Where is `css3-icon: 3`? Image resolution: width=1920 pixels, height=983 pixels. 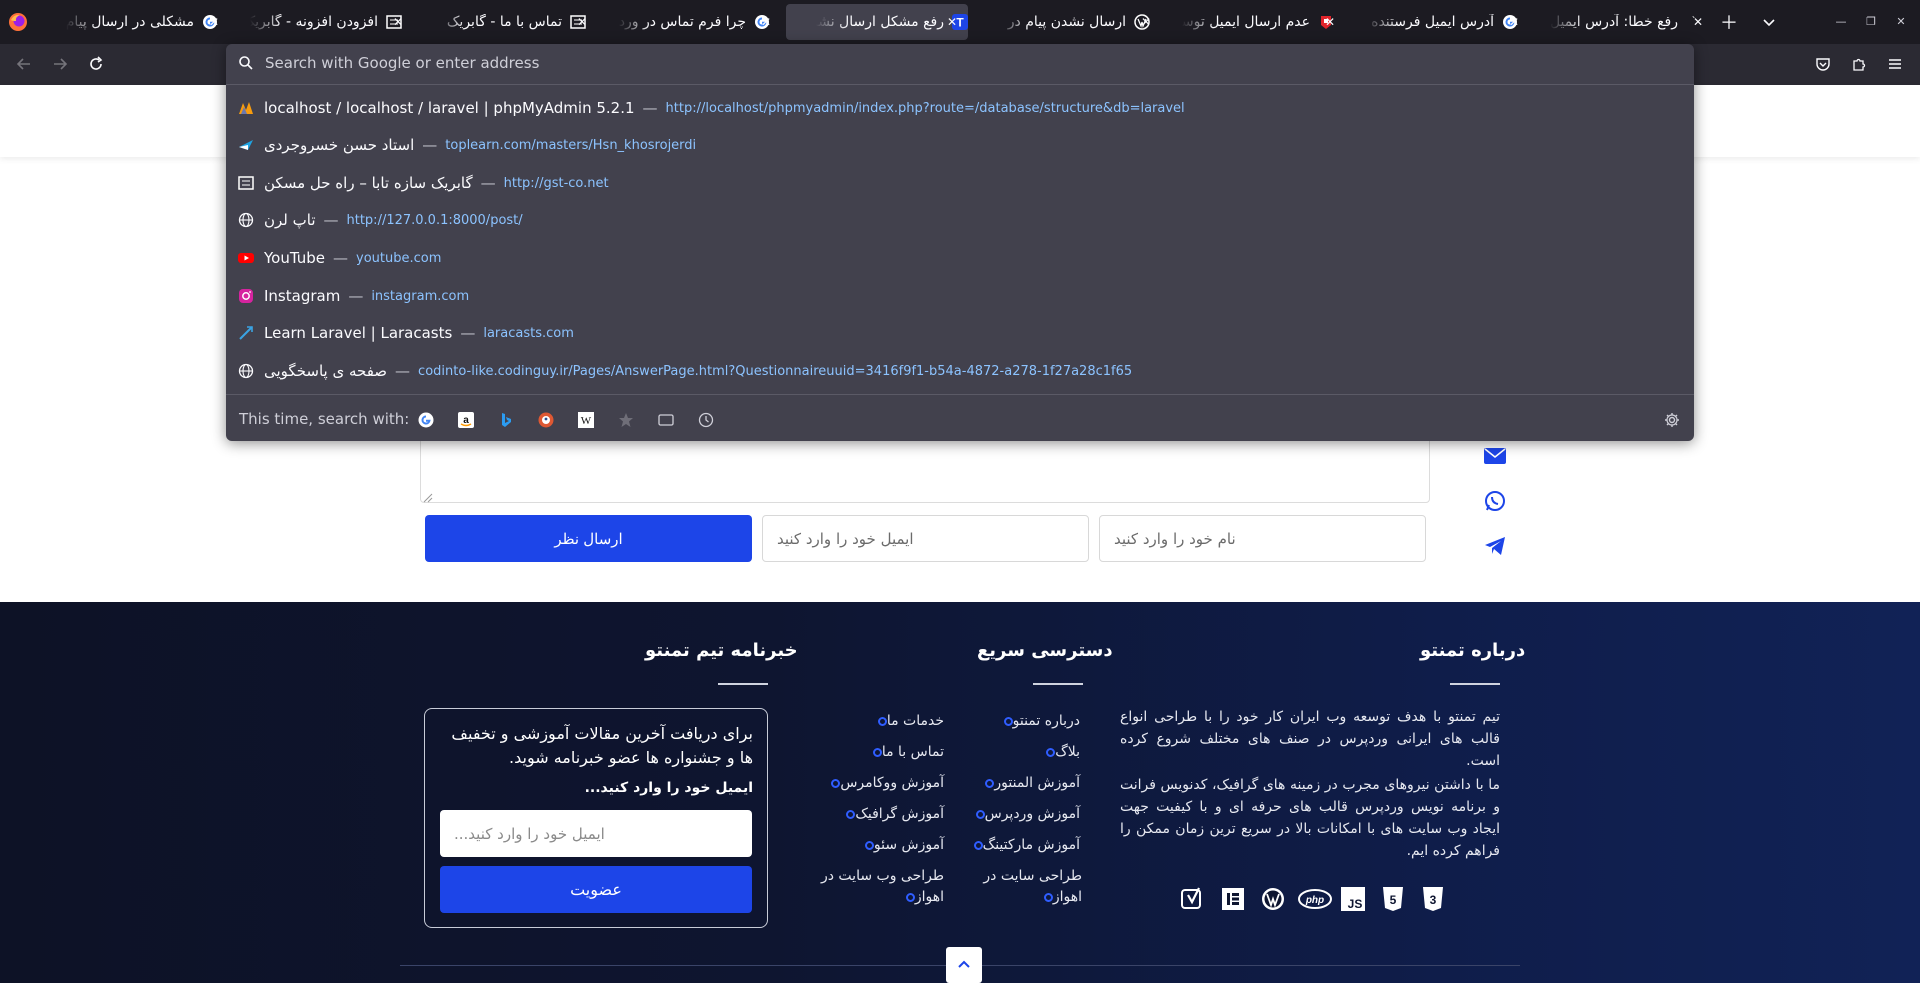 css3-icon: 3 is located at coordinates (1433, 899).